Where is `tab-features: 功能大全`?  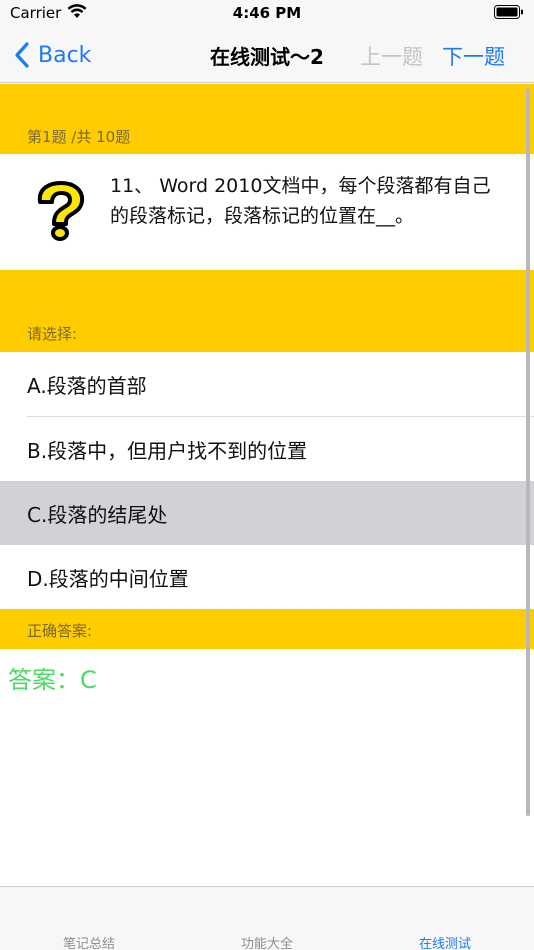
tab-features: 功能大全 is located at coordinates (267, 941).